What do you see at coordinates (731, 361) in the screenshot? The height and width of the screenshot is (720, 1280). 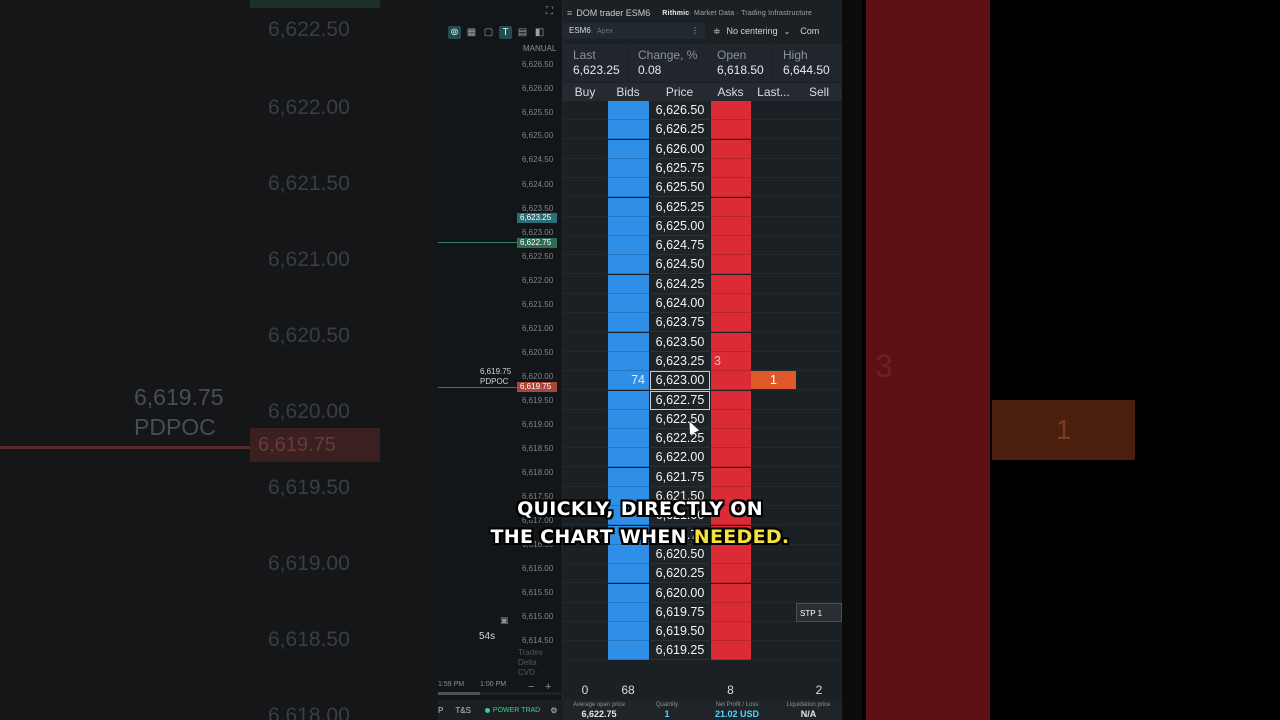 I see `ask-cell: 3` at bounding box center [731, 361].